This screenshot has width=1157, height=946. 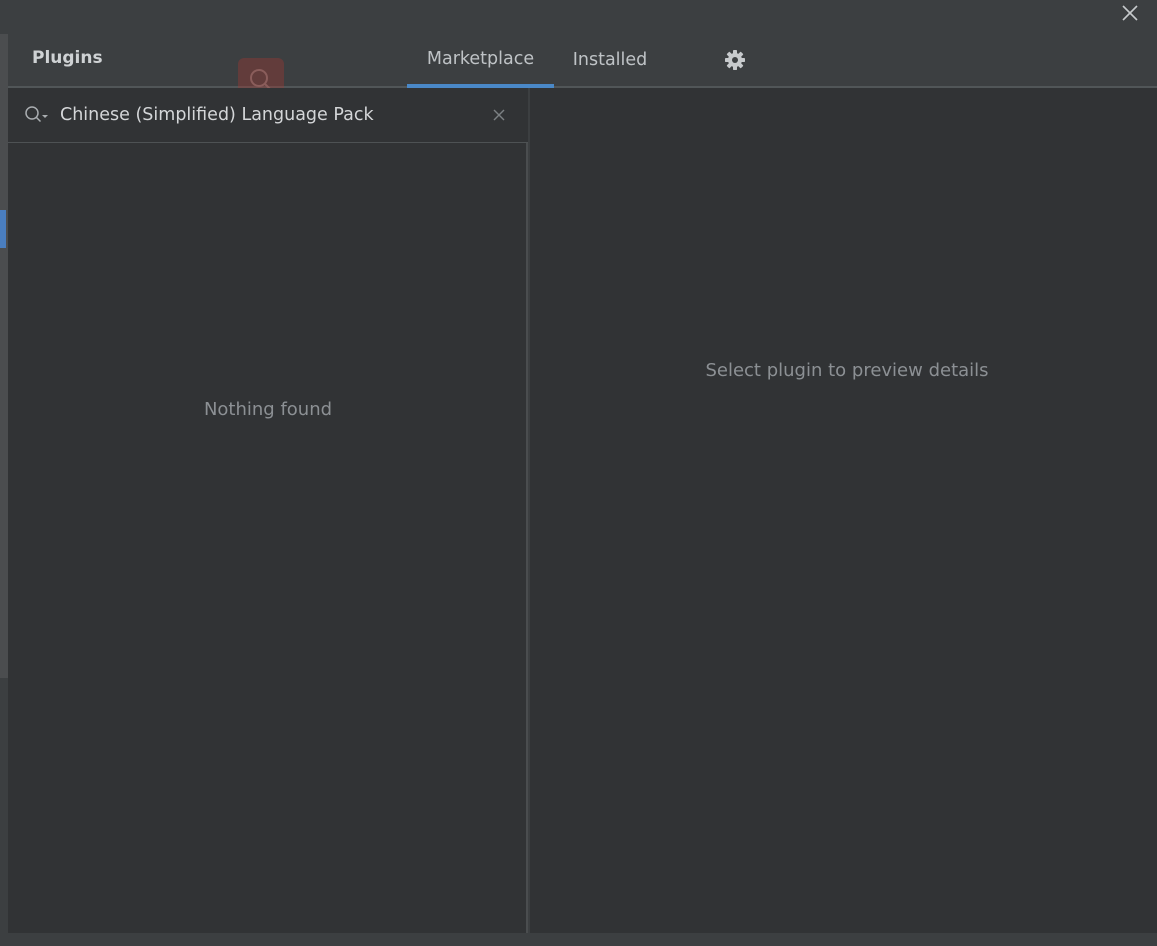 I want to click on close-icon, so click(x=1130, y=13).